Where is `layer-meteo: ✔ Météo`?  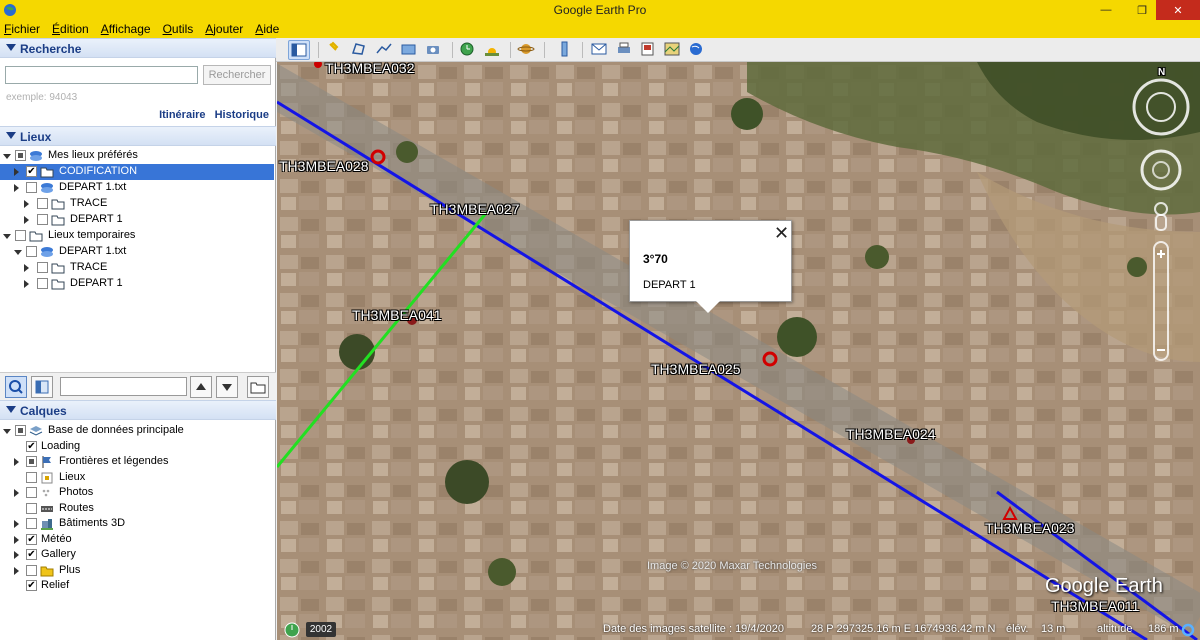 layer-meteo: ✔ Météo is located at coordinates (137, 540).